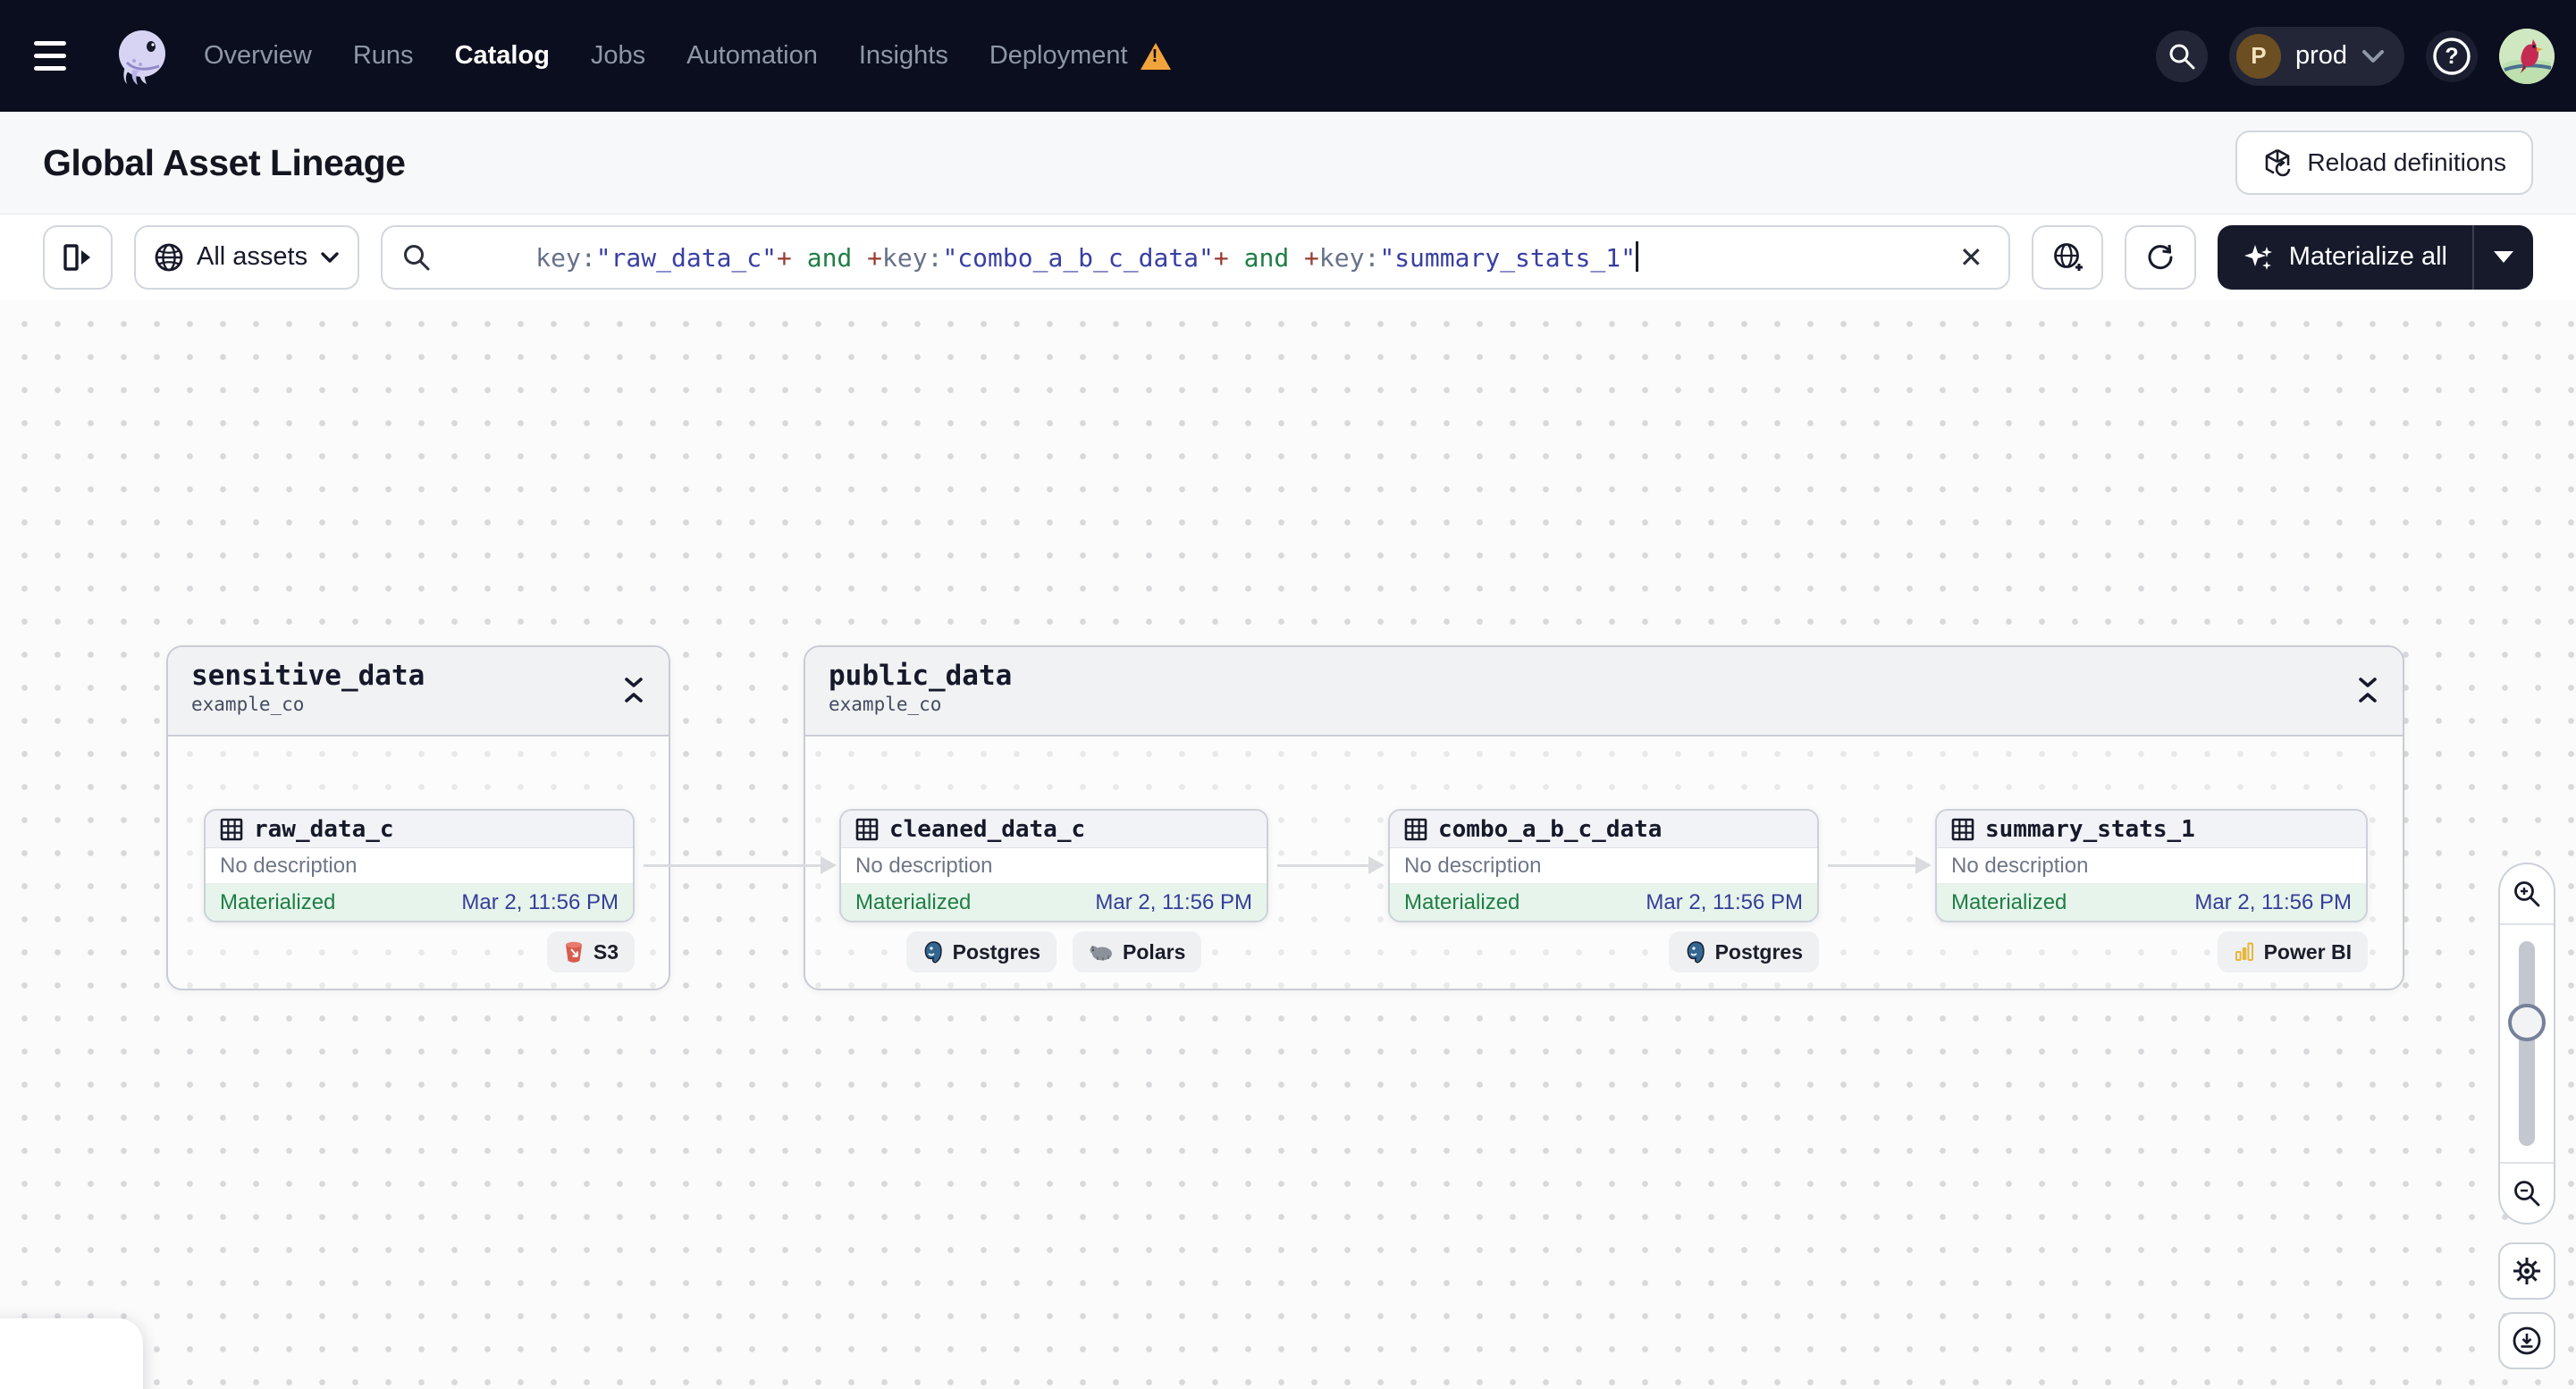 The height and width of the screenshot is (1389, 2576). I want to click on asset-scope-dropdown: All assets, so click(247, 257).